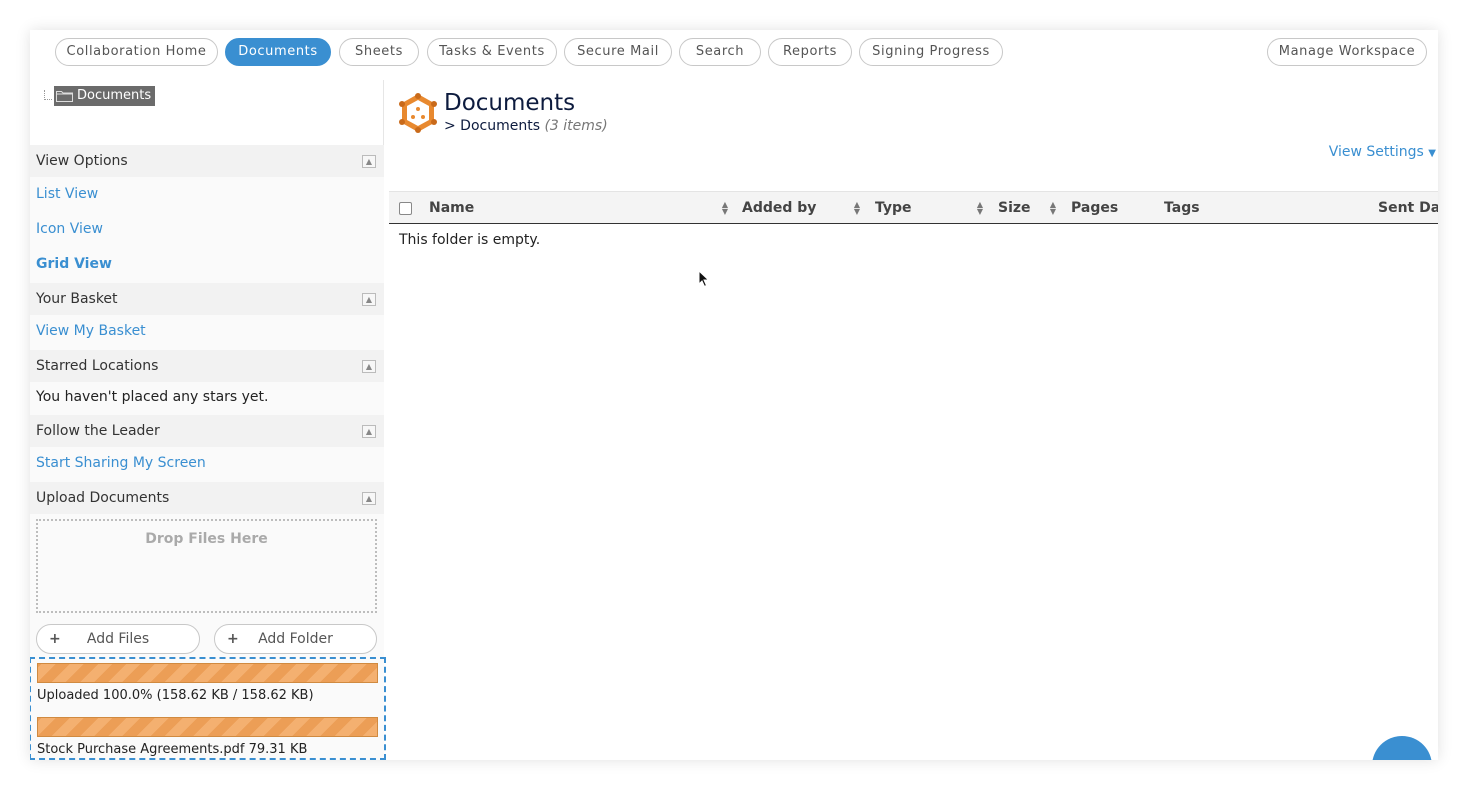 This screenshot has width=1468, height=790. Describe the element at coordinates (152, 397) in the screenshot. I see `starred-empty-message: You haven't placed any stars yet.` at that location.